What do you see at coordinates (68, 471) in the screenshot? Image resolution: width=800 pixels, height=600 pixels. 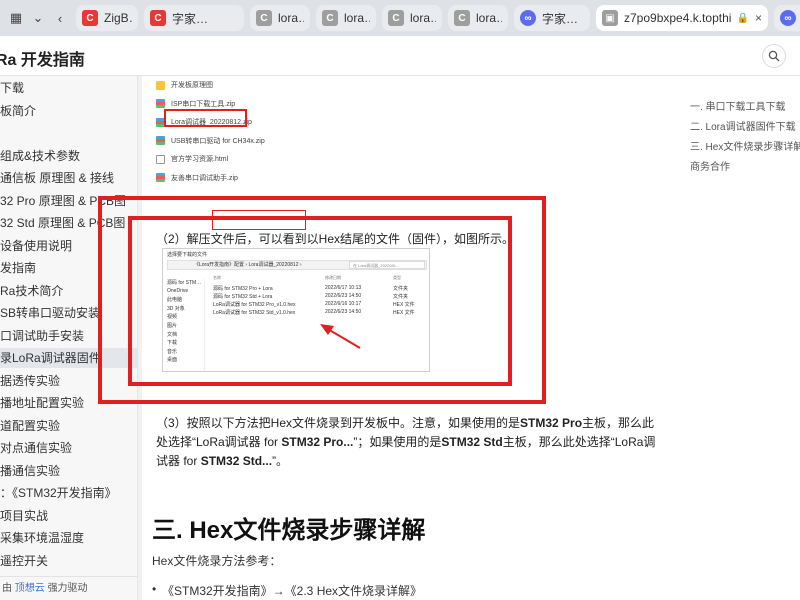 I see `sidebar-item: 播通信实验` at bounding box center [68, 471].